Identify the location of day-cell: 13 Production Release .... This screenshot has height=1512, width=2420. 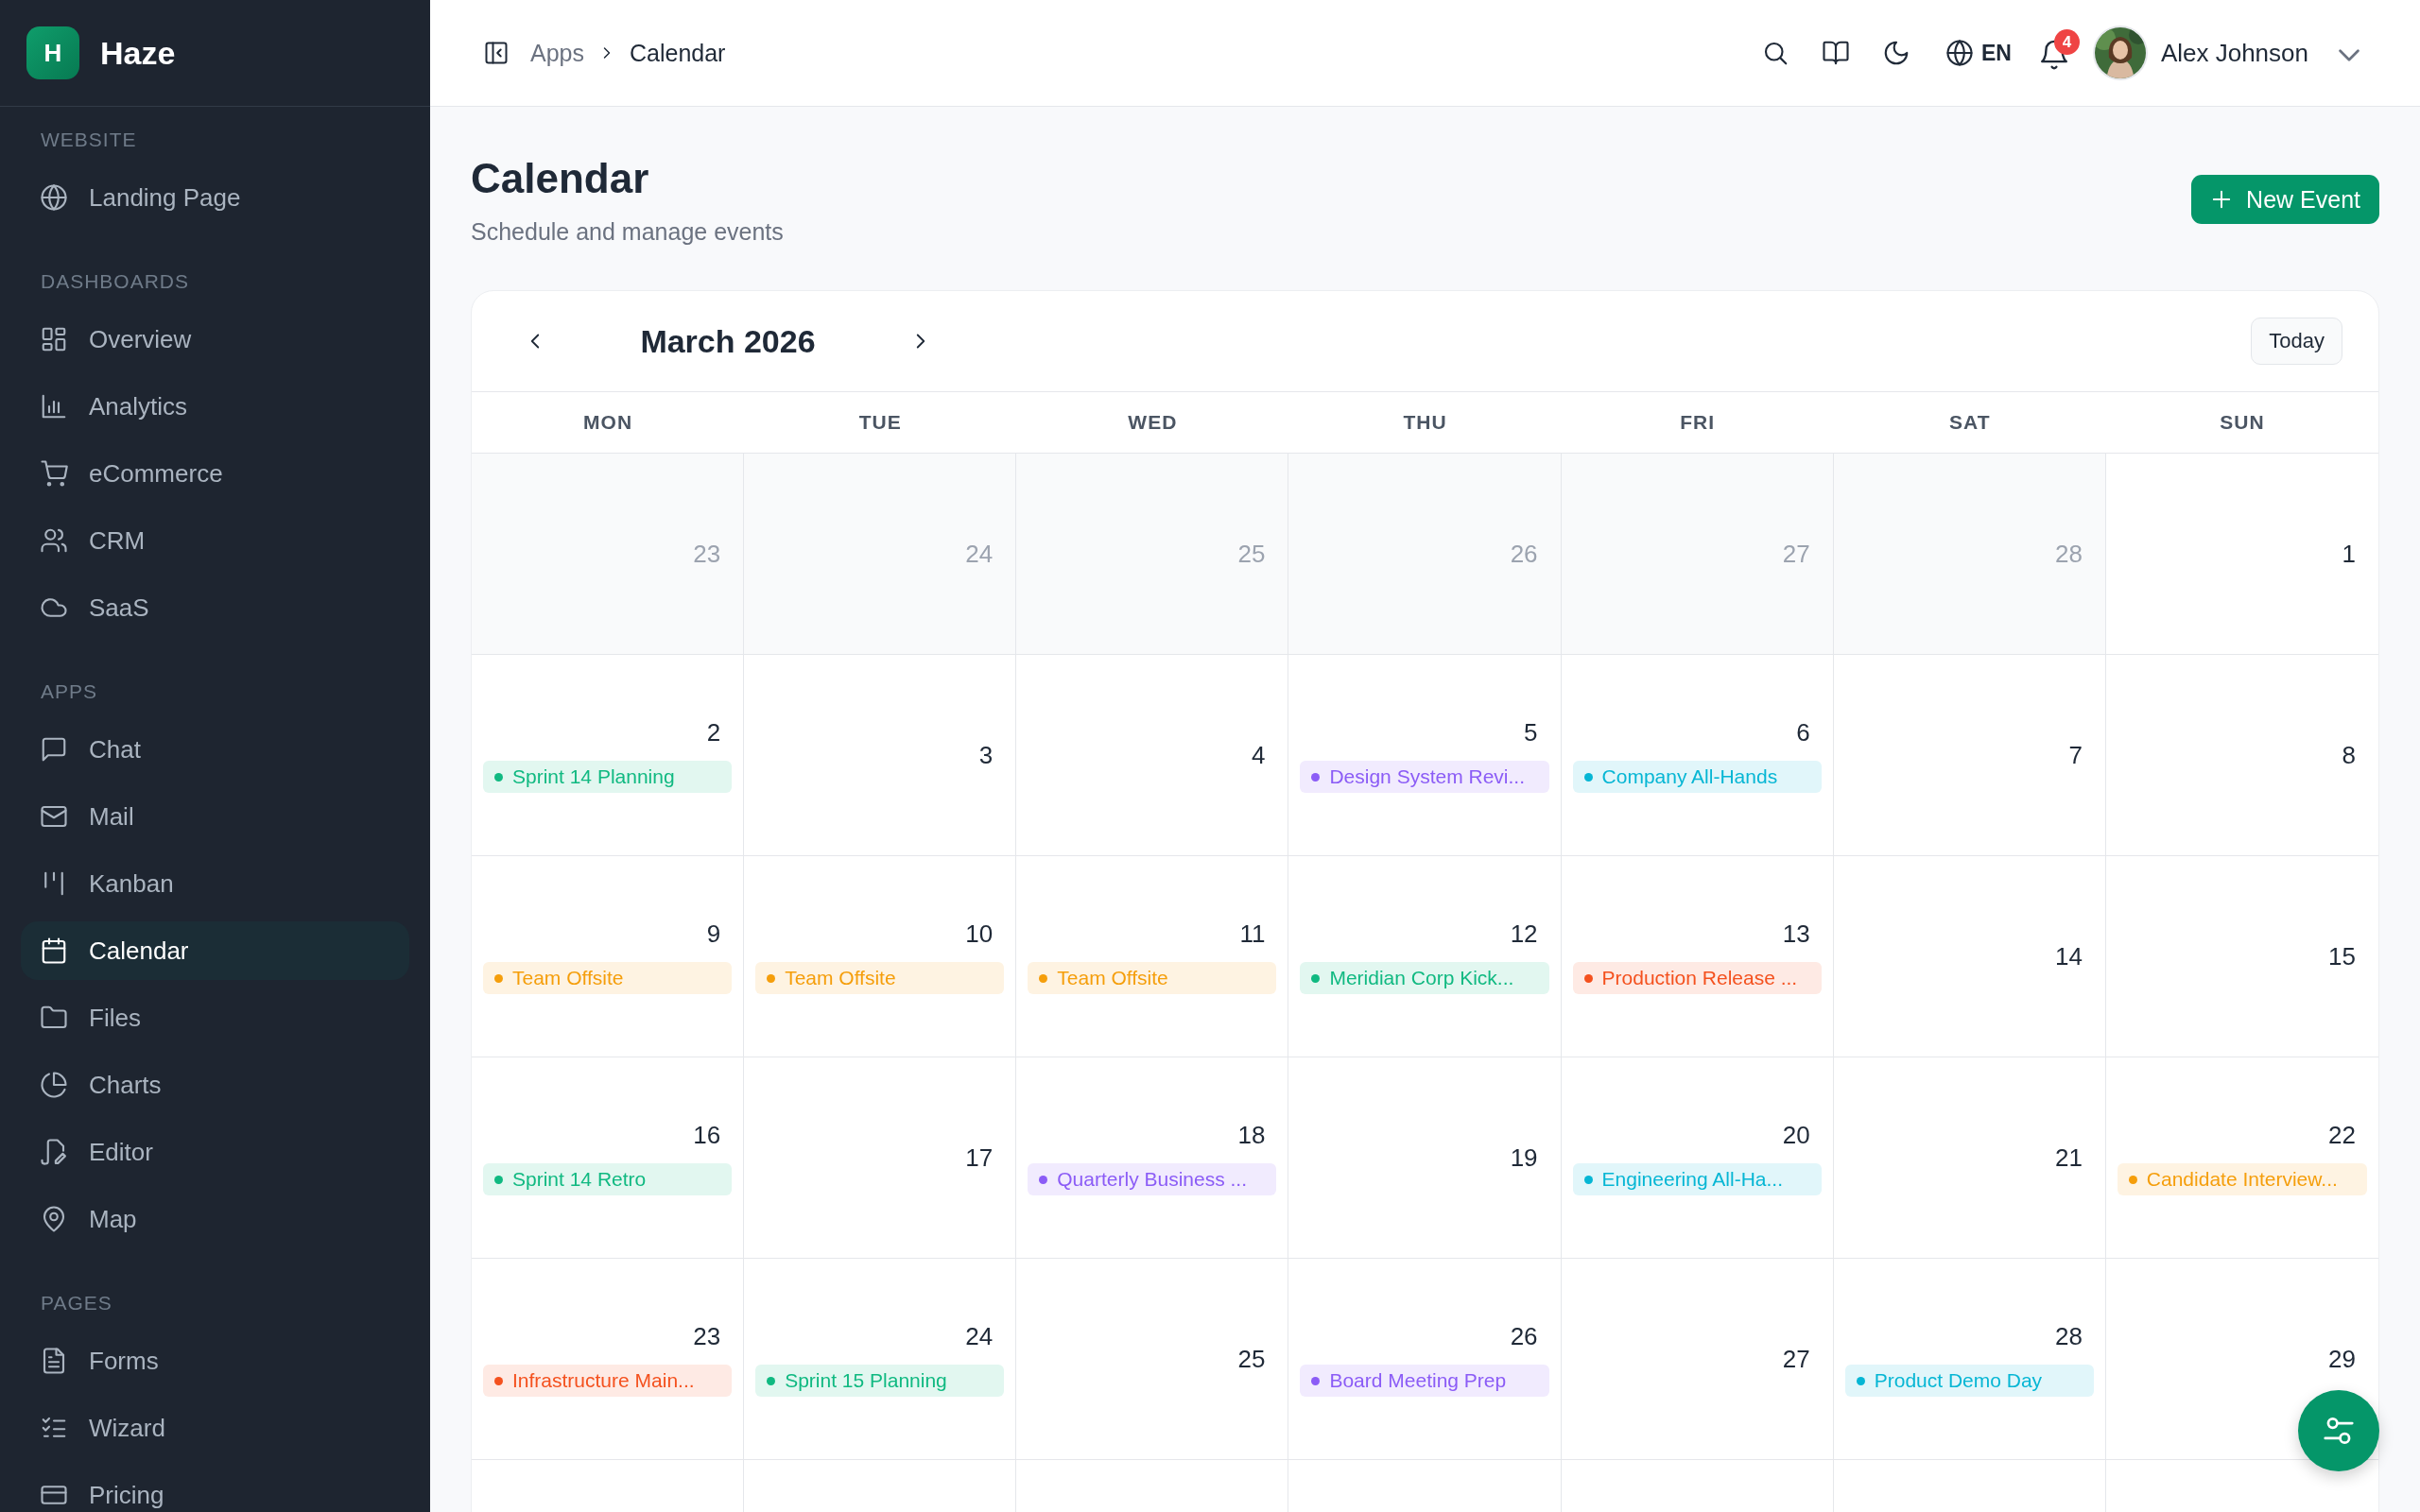
(1697, 956).